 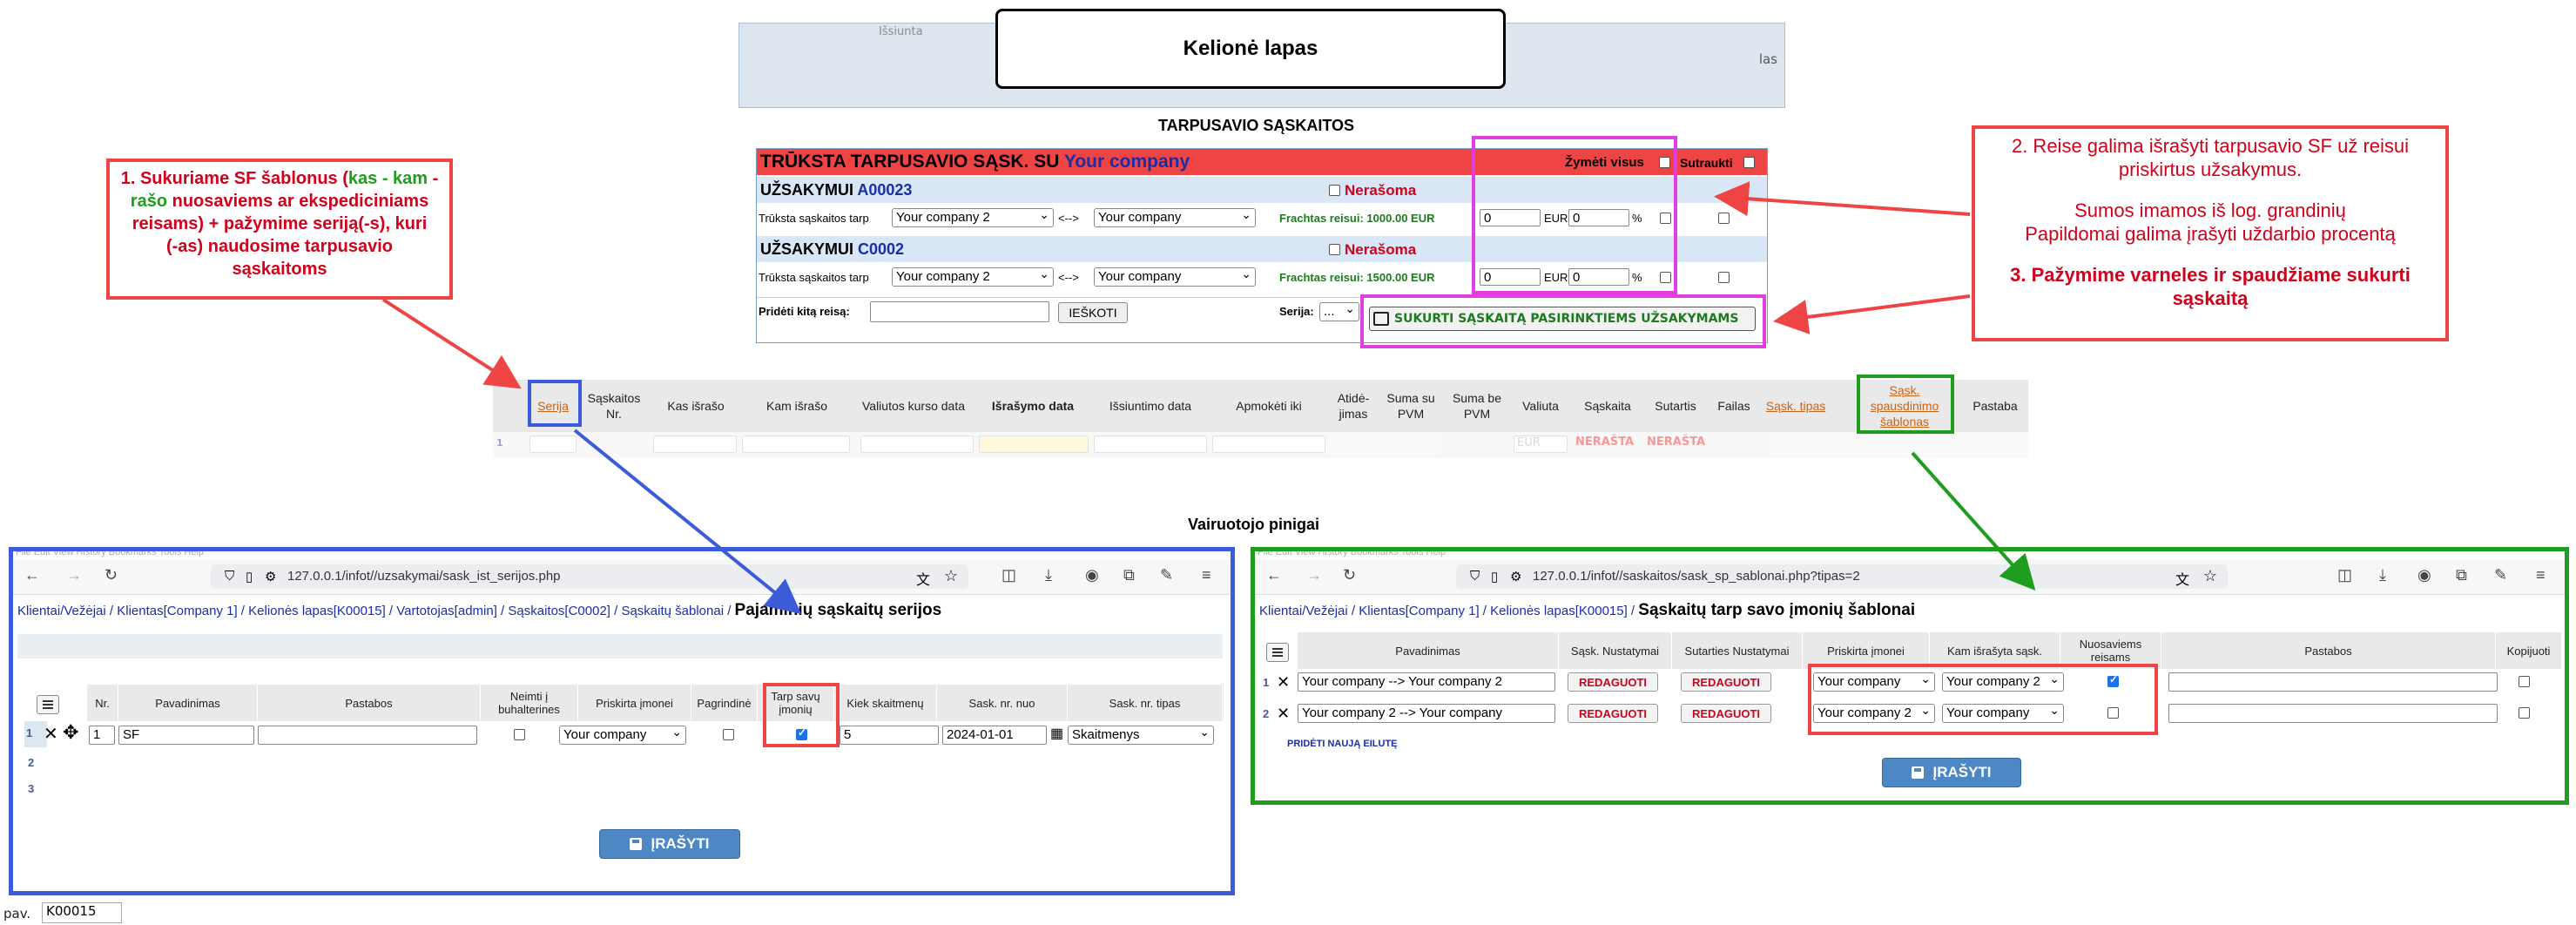 I want to click on bottom-input: K00015, so click(x=82, y=913).